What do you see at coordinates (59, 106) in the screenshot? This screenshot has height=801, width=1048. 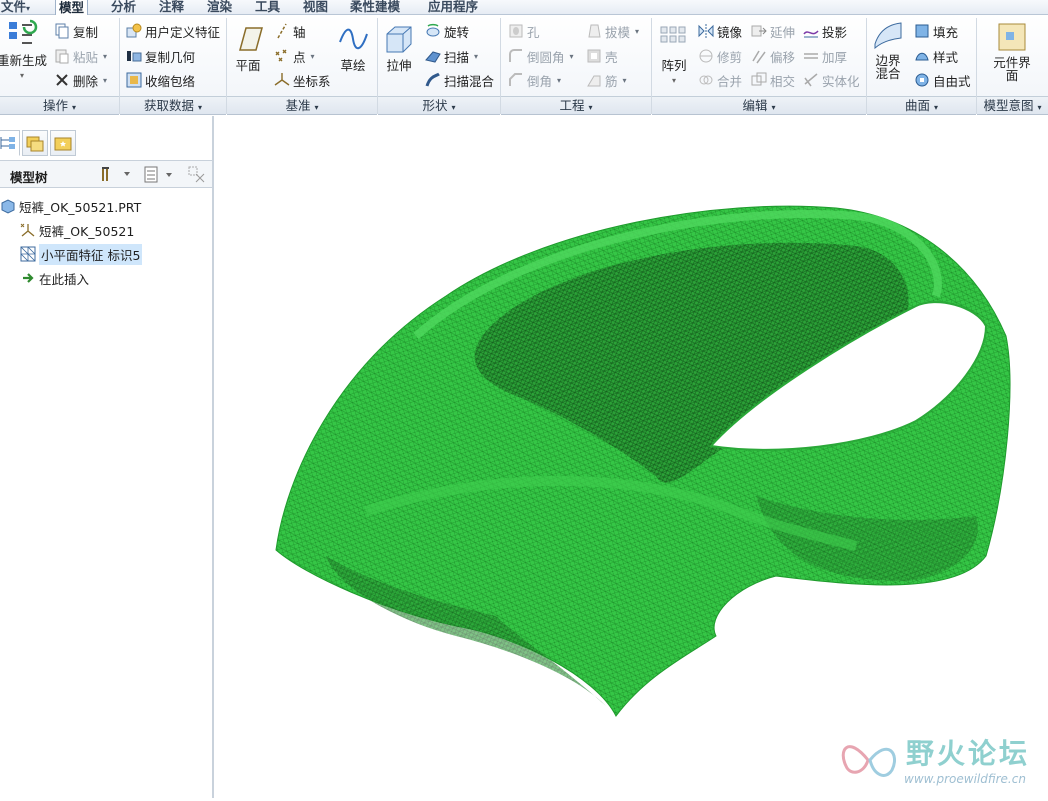 I see `group-operations: 操作 ▾` at bounding box center [59, 106].